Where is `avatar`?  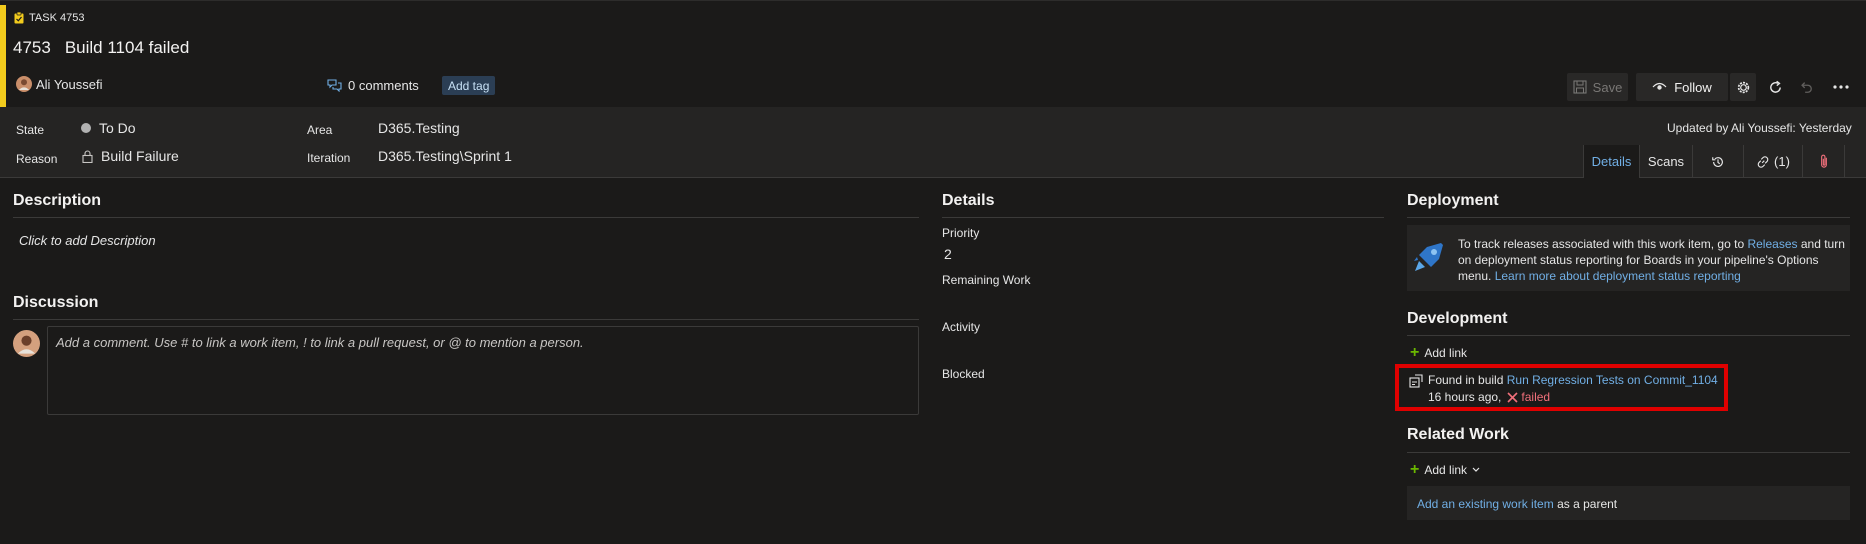 avatar is located at coordinates (24, 84).